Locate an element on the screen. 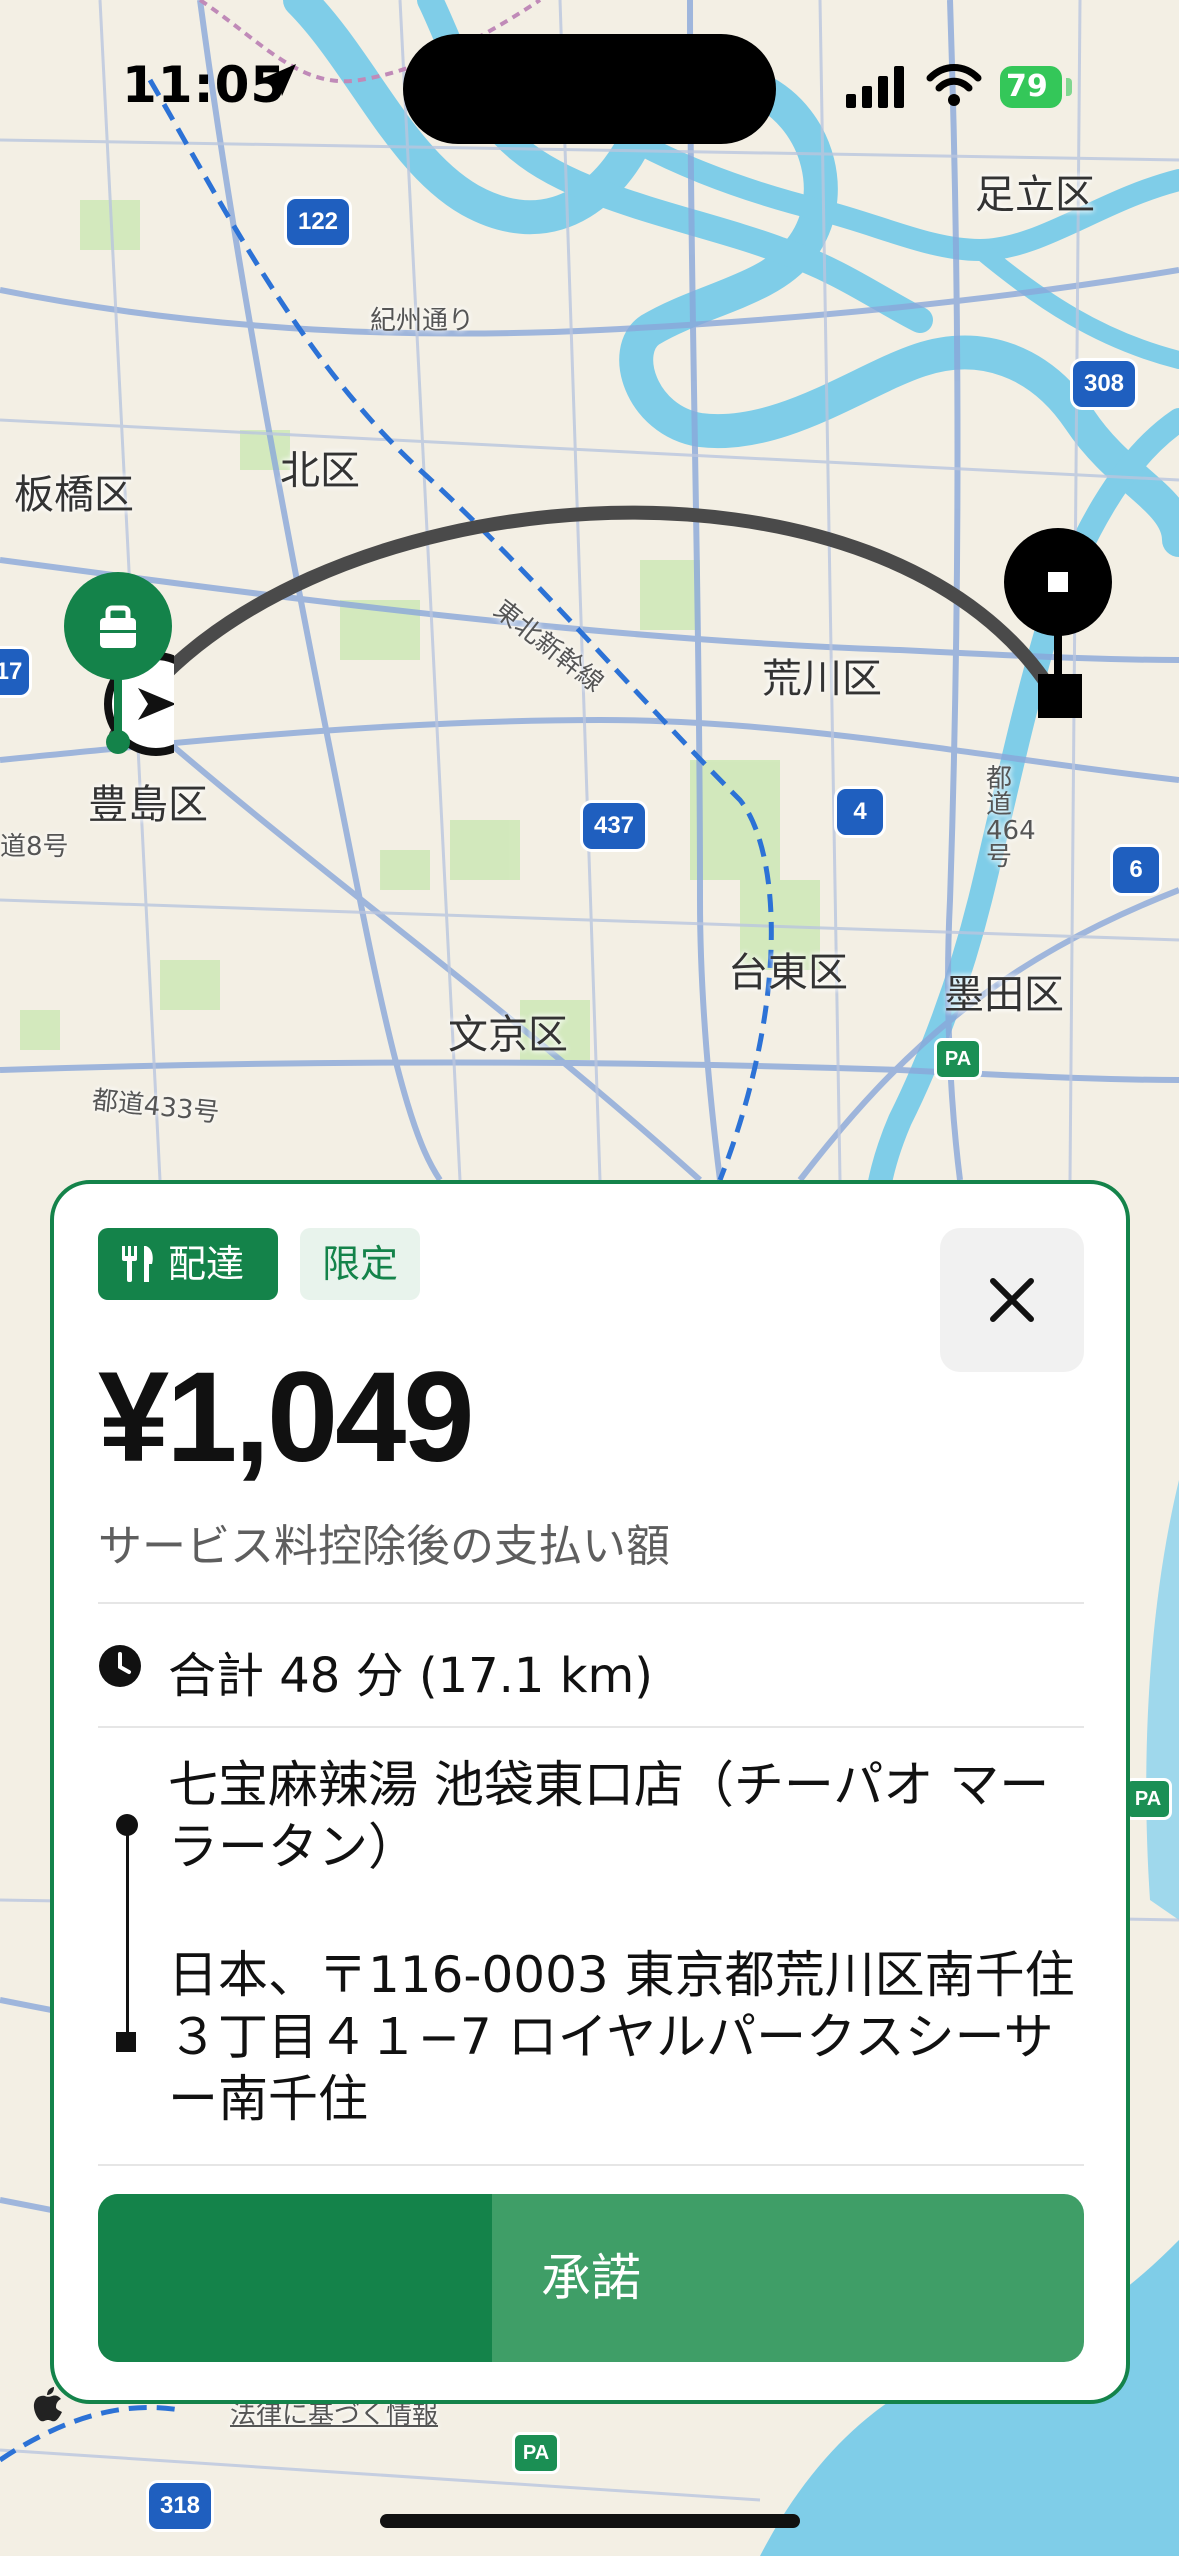  accept-button: 承諾 is located at coordinates (591, 2278).